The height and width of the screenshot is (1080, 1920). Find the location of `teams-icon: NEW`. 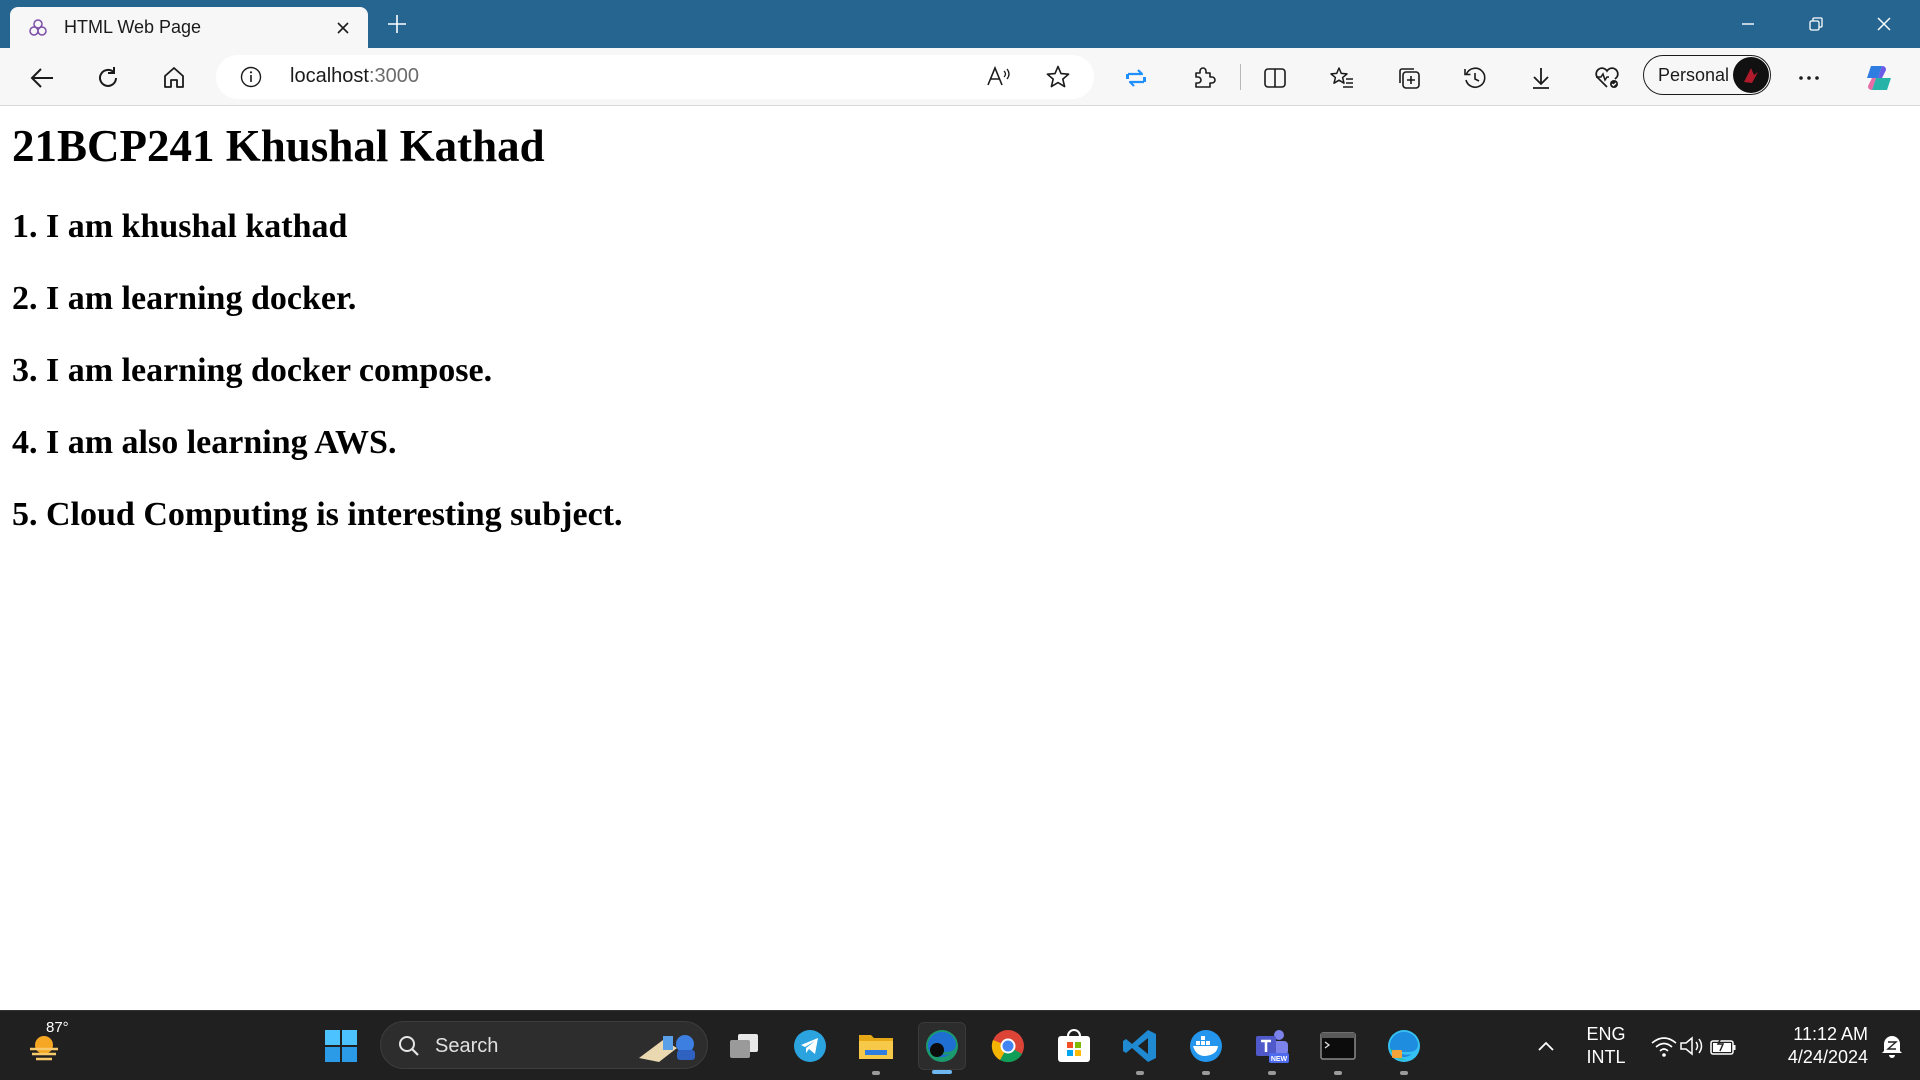

teams-icon: NEW is located at coordinates (1272, 1048).